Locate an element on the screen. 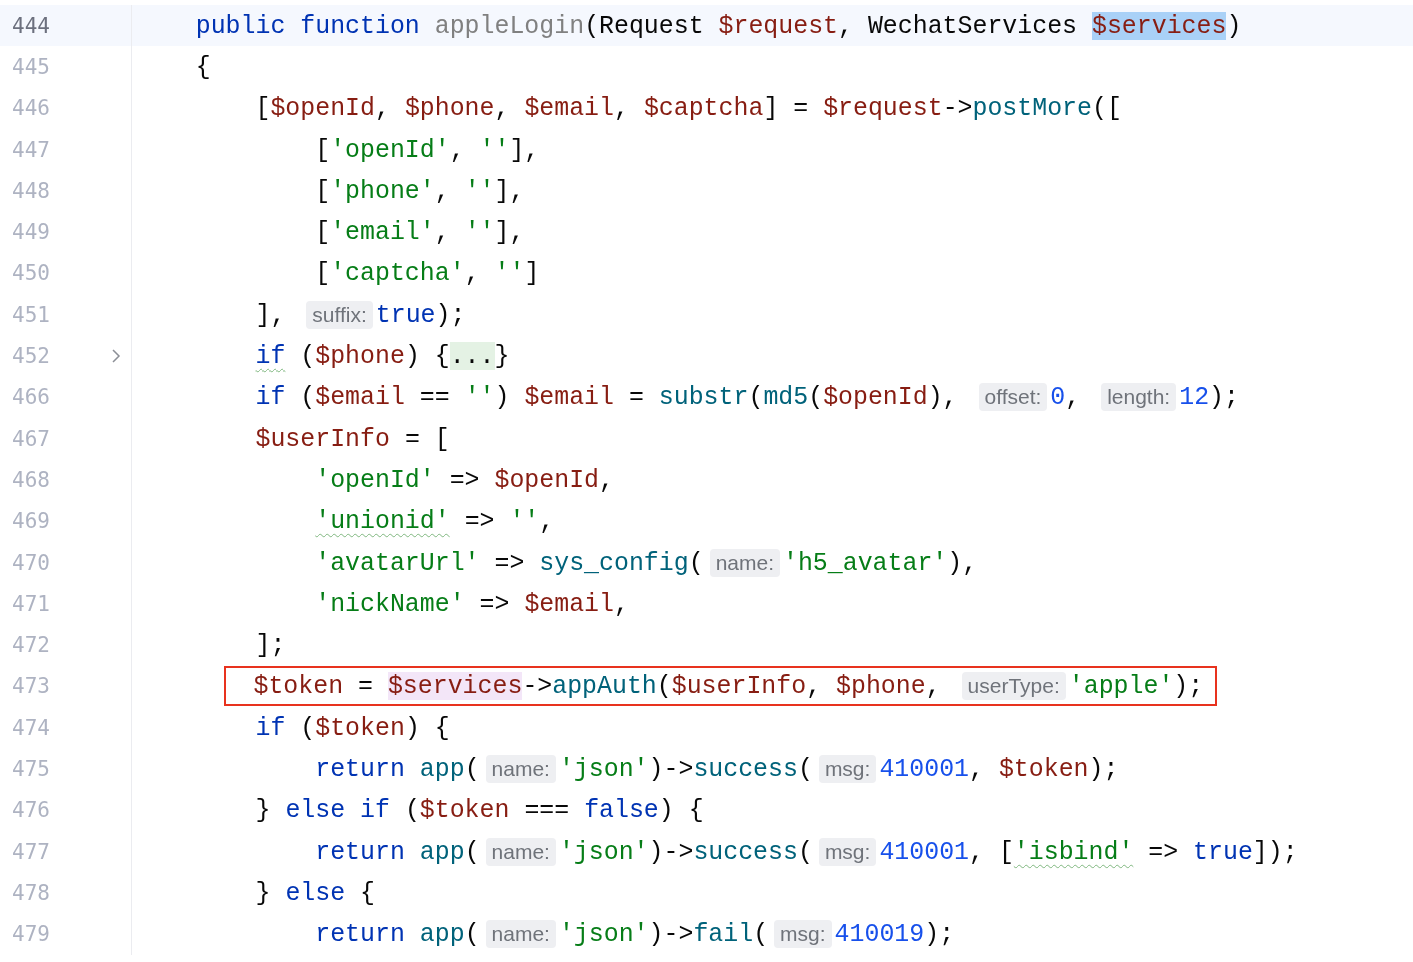 The height and width of the screenshot is (962, 1413). line-number: 444 is located at coordinates (31, 25).